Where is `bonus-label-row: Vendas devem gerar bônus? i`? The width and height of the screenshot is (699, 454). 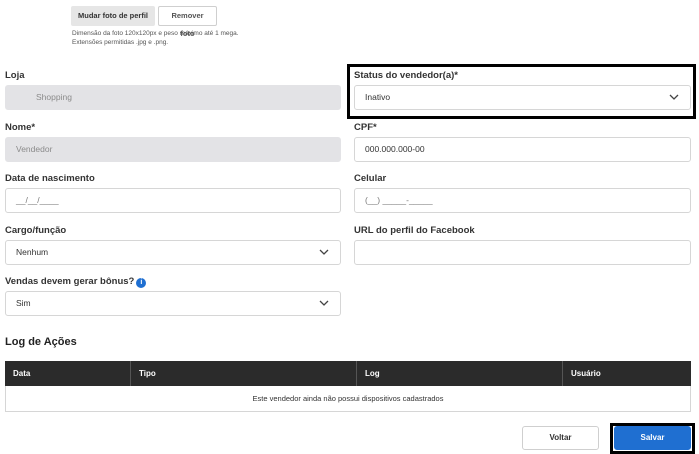
bonus-label-row: Vendas devem gerar bônus? i is located at coordinates (76, 282).